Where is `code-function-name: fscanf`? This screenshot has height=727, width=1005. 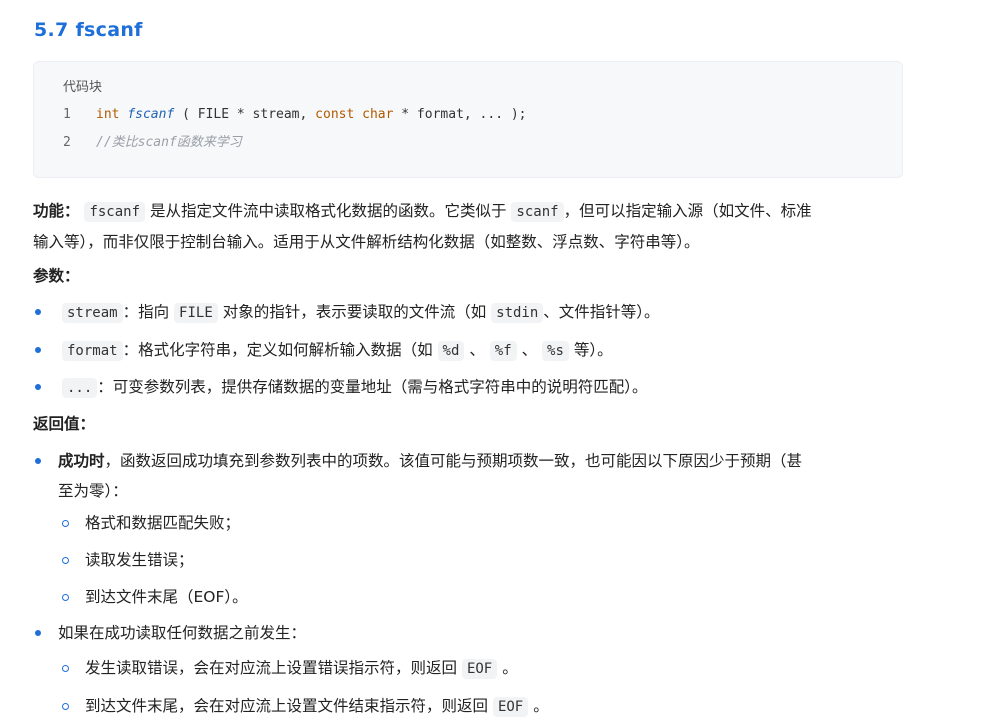 code-function-name: fscanf is located at coordinates (151, 114).